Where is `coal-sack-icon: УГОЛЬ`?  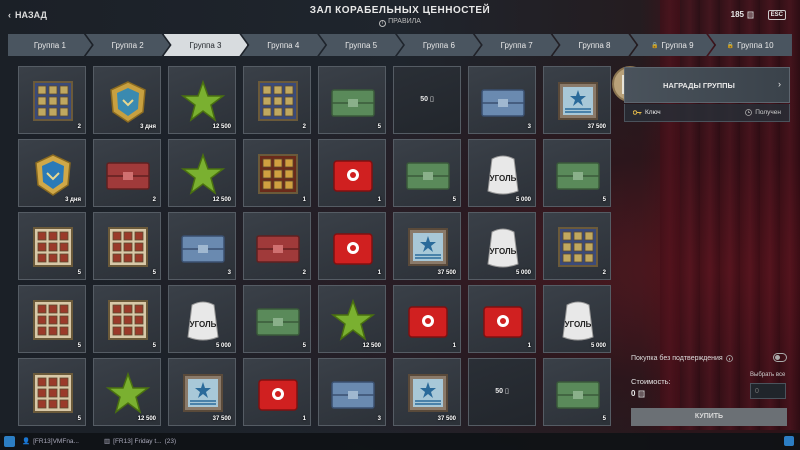 coal-sack-icon: УГОЛЬ is located at coordinates (503, 175).